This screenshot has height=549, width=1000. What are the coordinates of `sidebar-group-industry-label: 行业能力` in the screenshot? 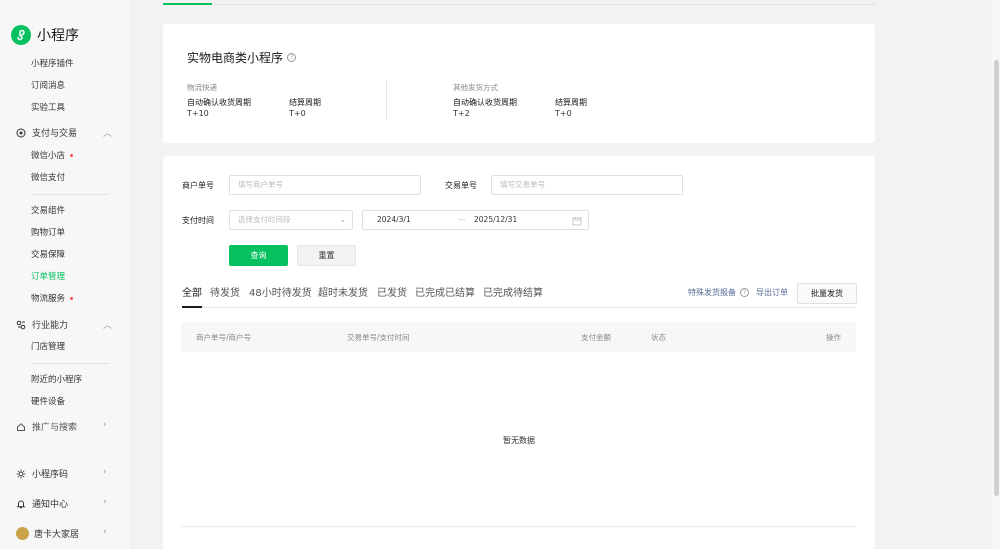 It's located at (50, 326).